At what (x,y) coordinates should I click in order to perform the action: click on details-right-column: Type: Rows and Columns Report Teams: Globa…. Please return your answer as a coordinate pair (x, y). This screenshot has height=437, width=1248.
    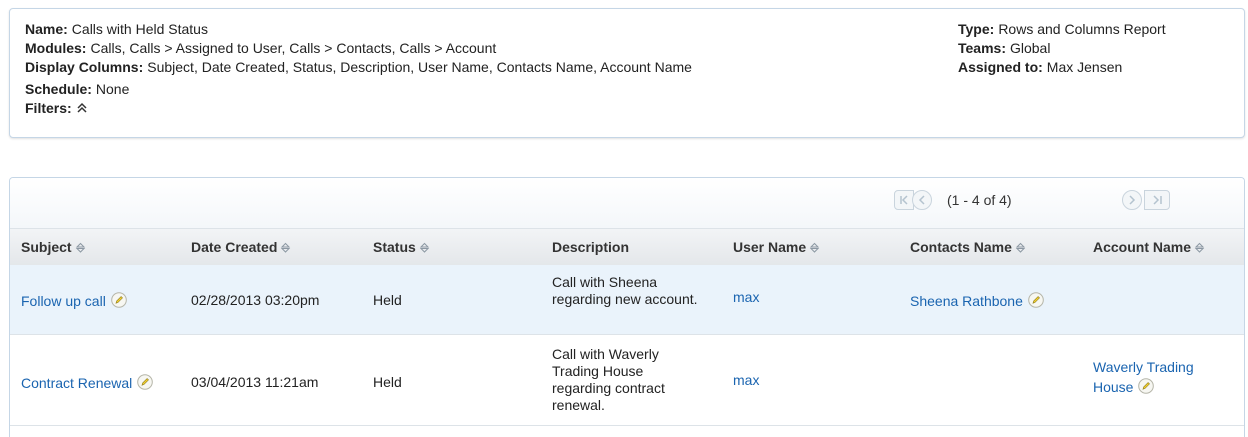
    Looking at the image, I should click on (1062, 48).